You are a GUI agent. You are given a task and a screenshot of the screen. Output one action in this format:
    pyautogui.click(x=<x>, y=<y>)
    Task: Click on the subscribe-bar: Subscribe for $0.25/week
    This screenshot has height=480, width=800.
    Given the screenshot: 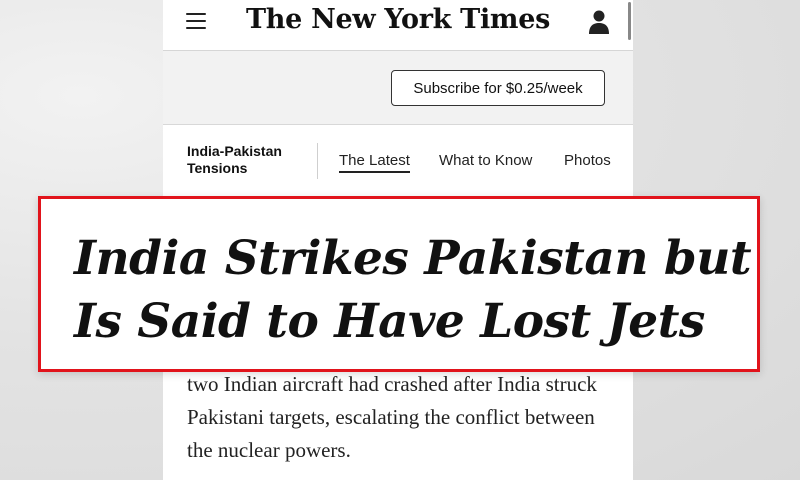 What is the action you would take?
    pyautogui.click(x=398, y=88)
    